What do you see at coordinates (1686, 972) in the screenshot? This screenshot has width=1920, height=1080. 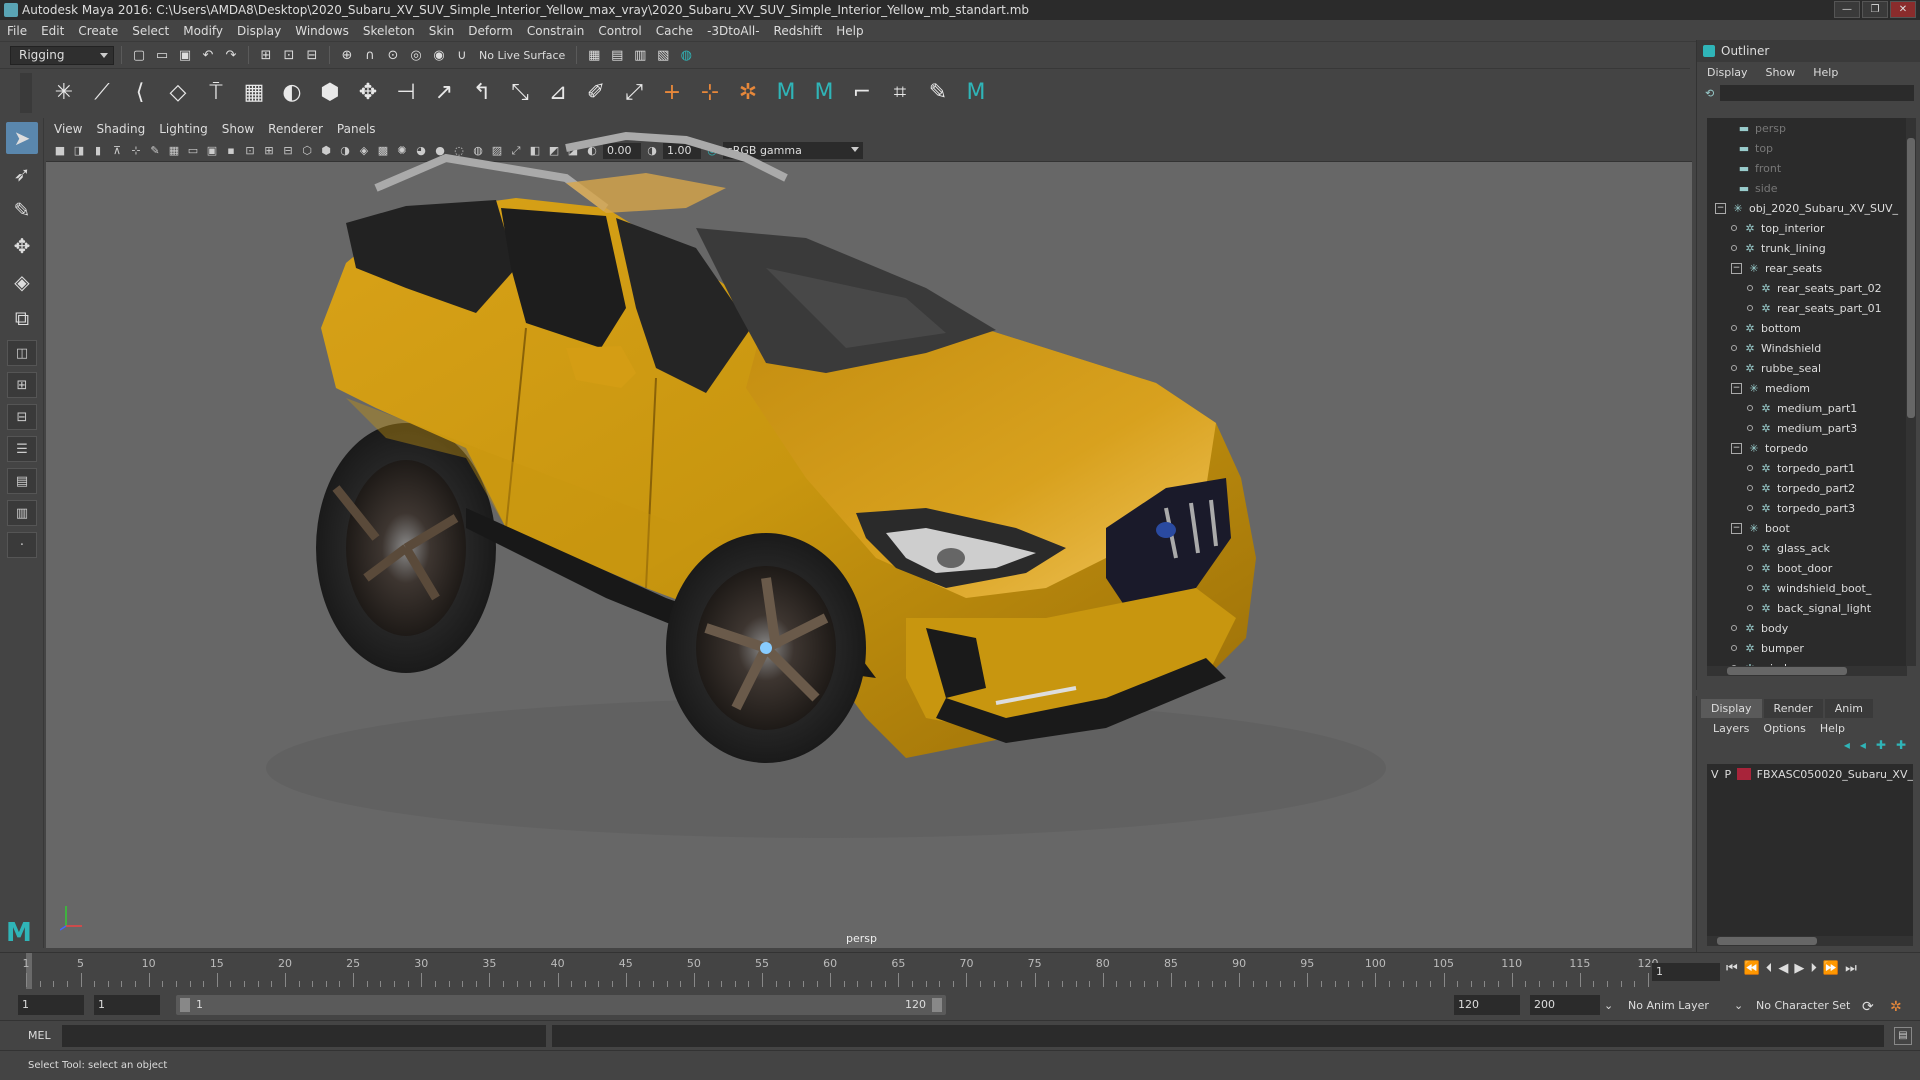 I see `current-frame-field: 1` at bounding box center [1686, 972].